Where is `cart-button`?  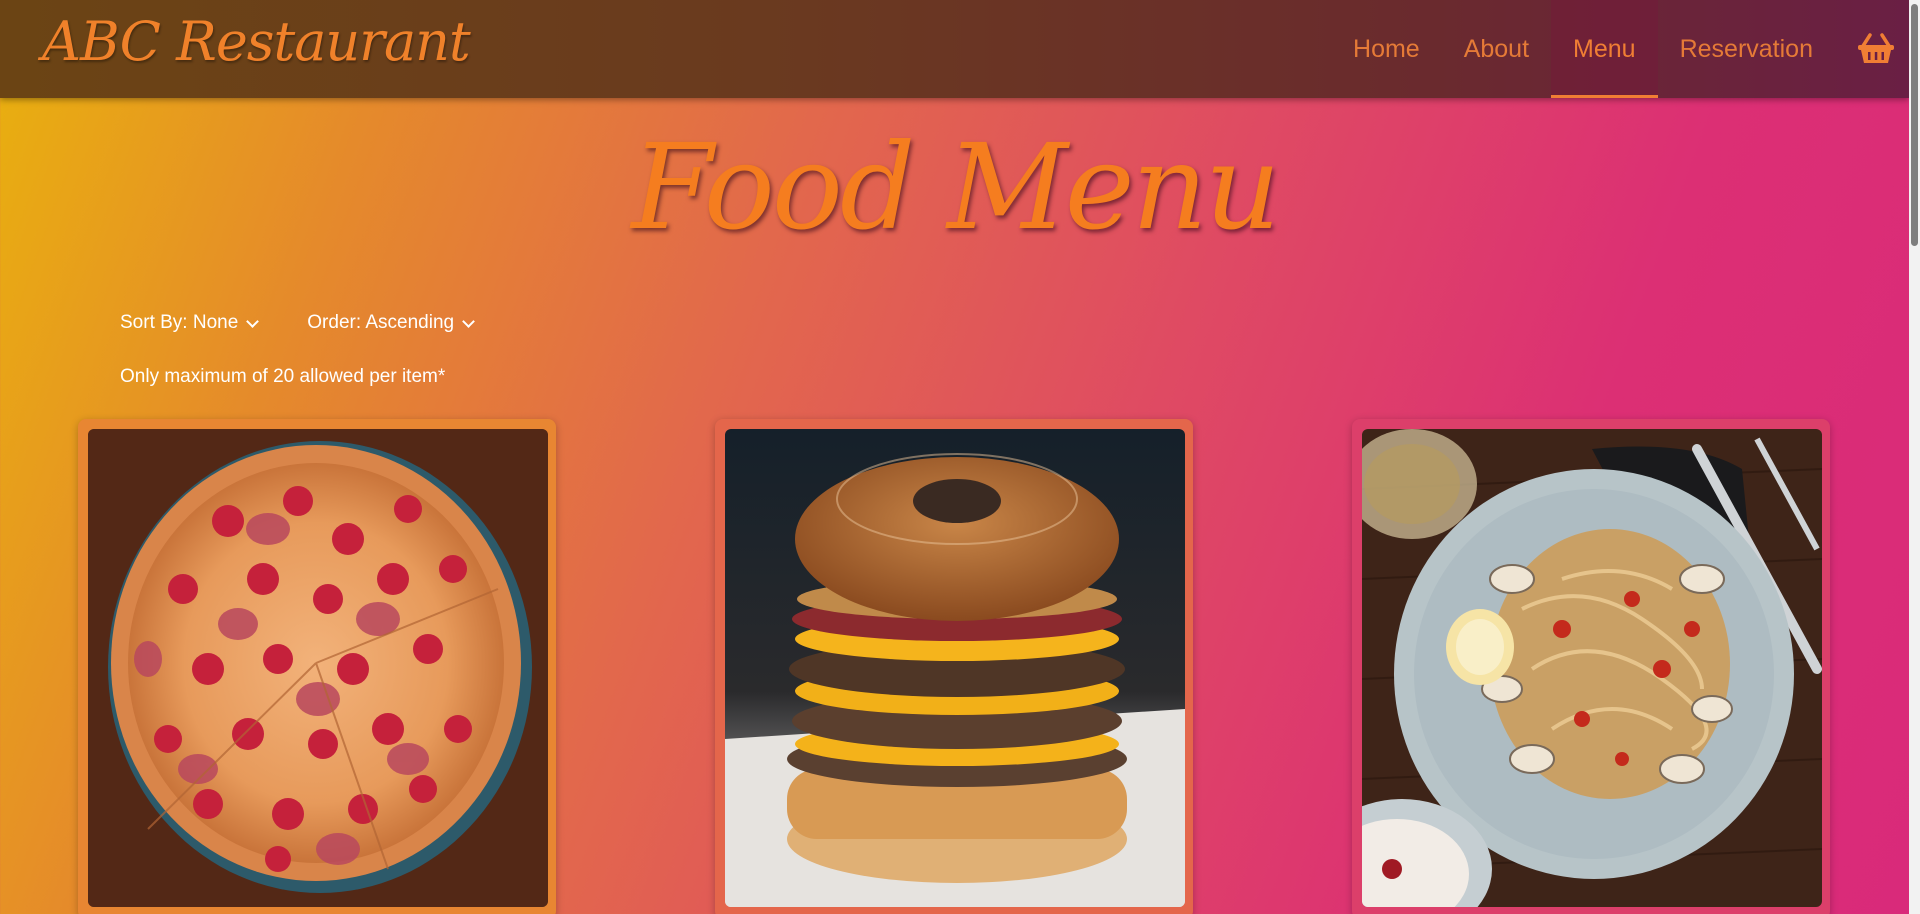
cart-button is located at coordinates (1872, 49).